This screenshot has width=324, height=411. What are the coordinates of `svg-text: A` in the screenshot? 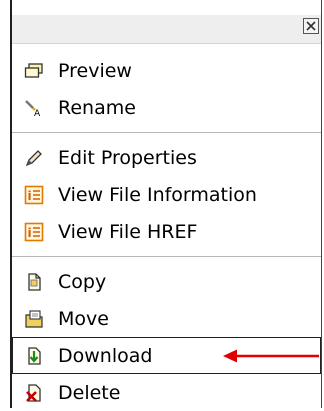 It's located at (37, 113).